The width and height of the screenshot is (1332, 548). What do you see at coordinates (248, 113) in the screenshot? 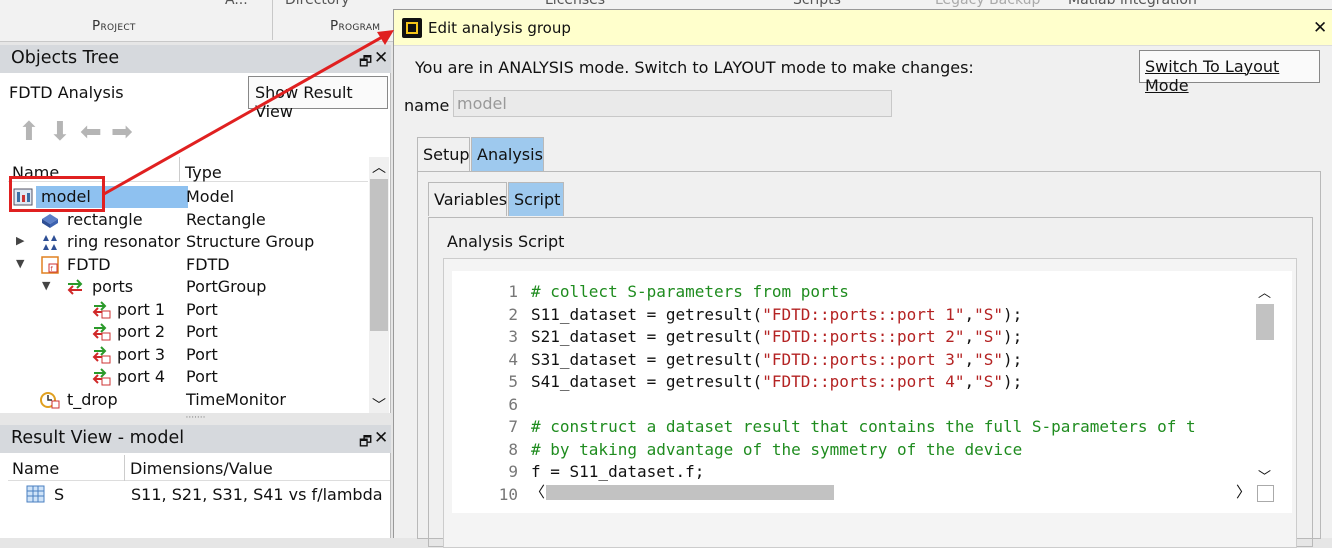
I see `annotation-arrow` at bounding box center [248, 113].